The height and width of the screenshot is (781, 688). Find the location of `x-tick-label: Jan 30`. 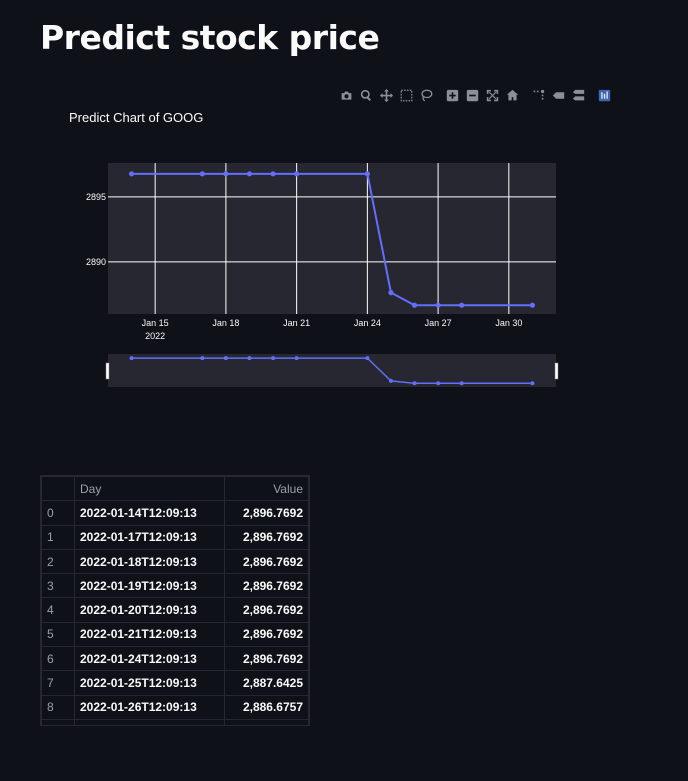

x-tick-label: Jan 30 is located at coordinates (508, 323).